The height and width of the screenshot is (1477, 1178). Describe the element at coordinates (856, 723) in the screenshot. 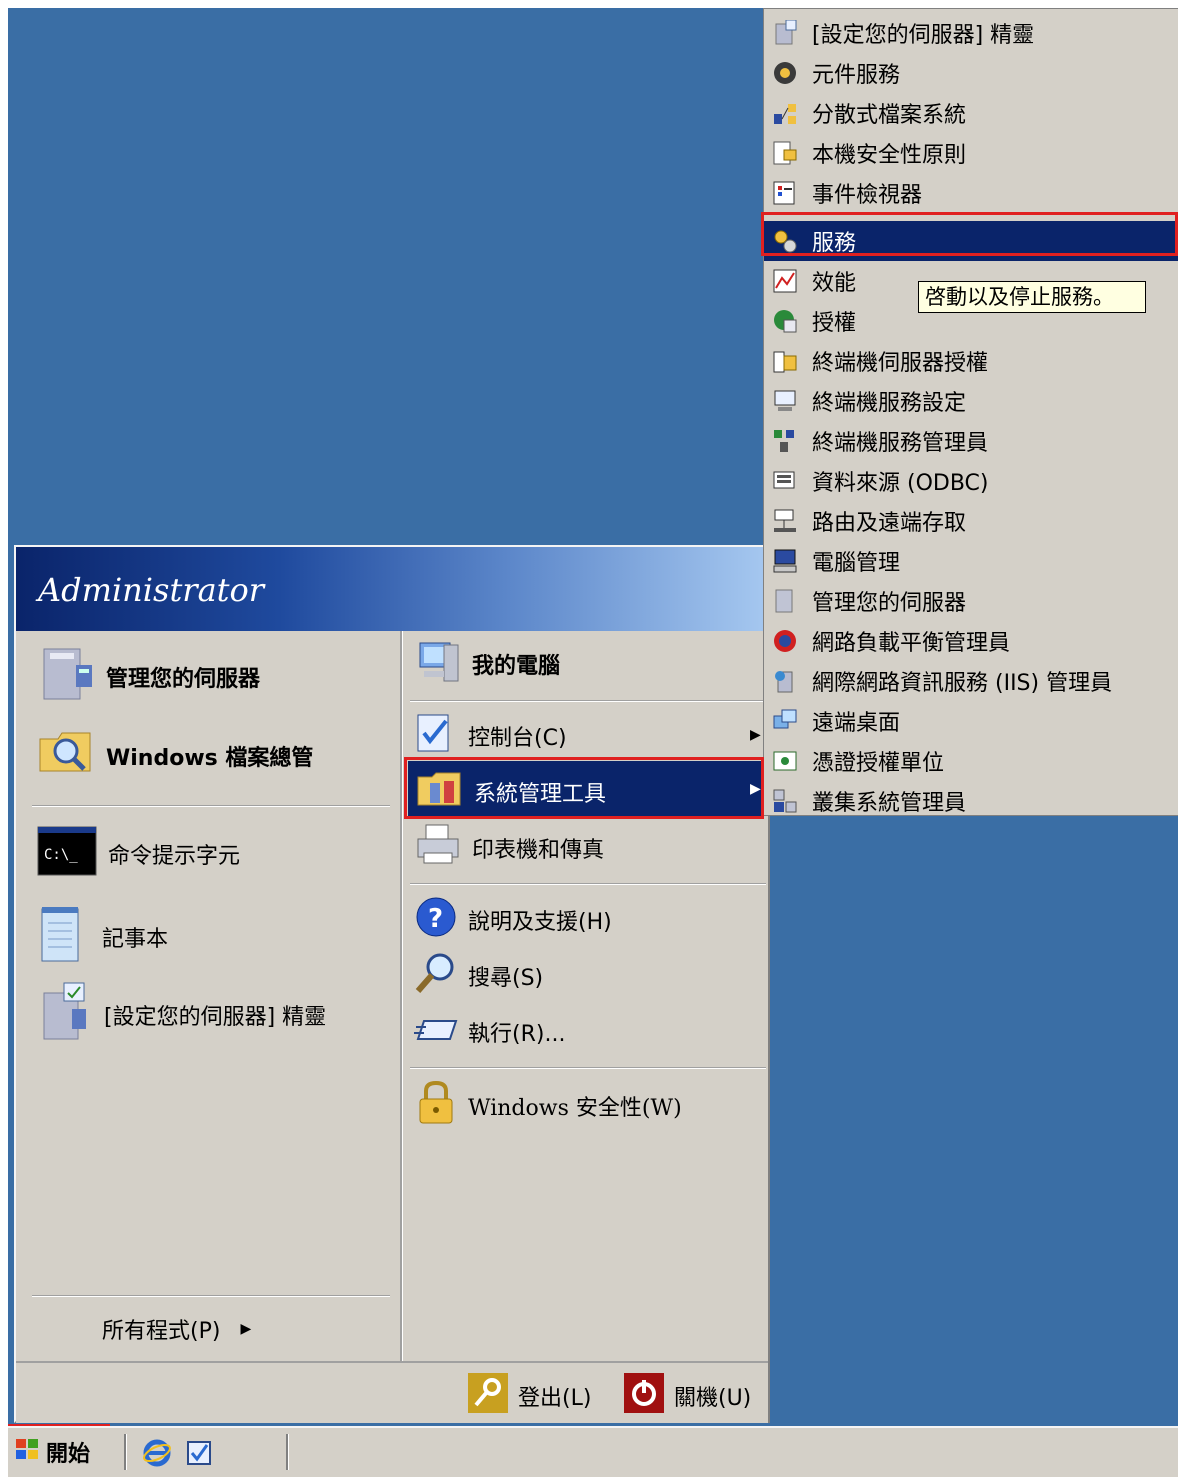

I see `submenu-label: 遠端桌面` at that location.